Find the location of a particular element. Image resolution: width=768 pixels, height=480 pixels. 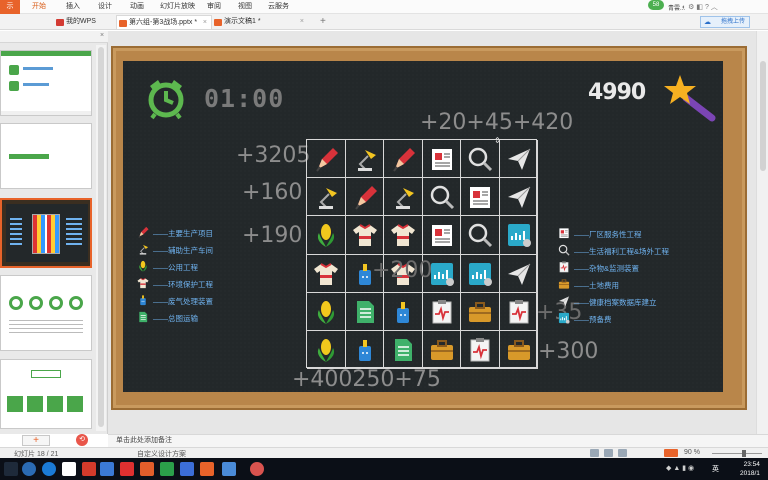

menu-item-design: 设计 is located at coordinates (105, 7).